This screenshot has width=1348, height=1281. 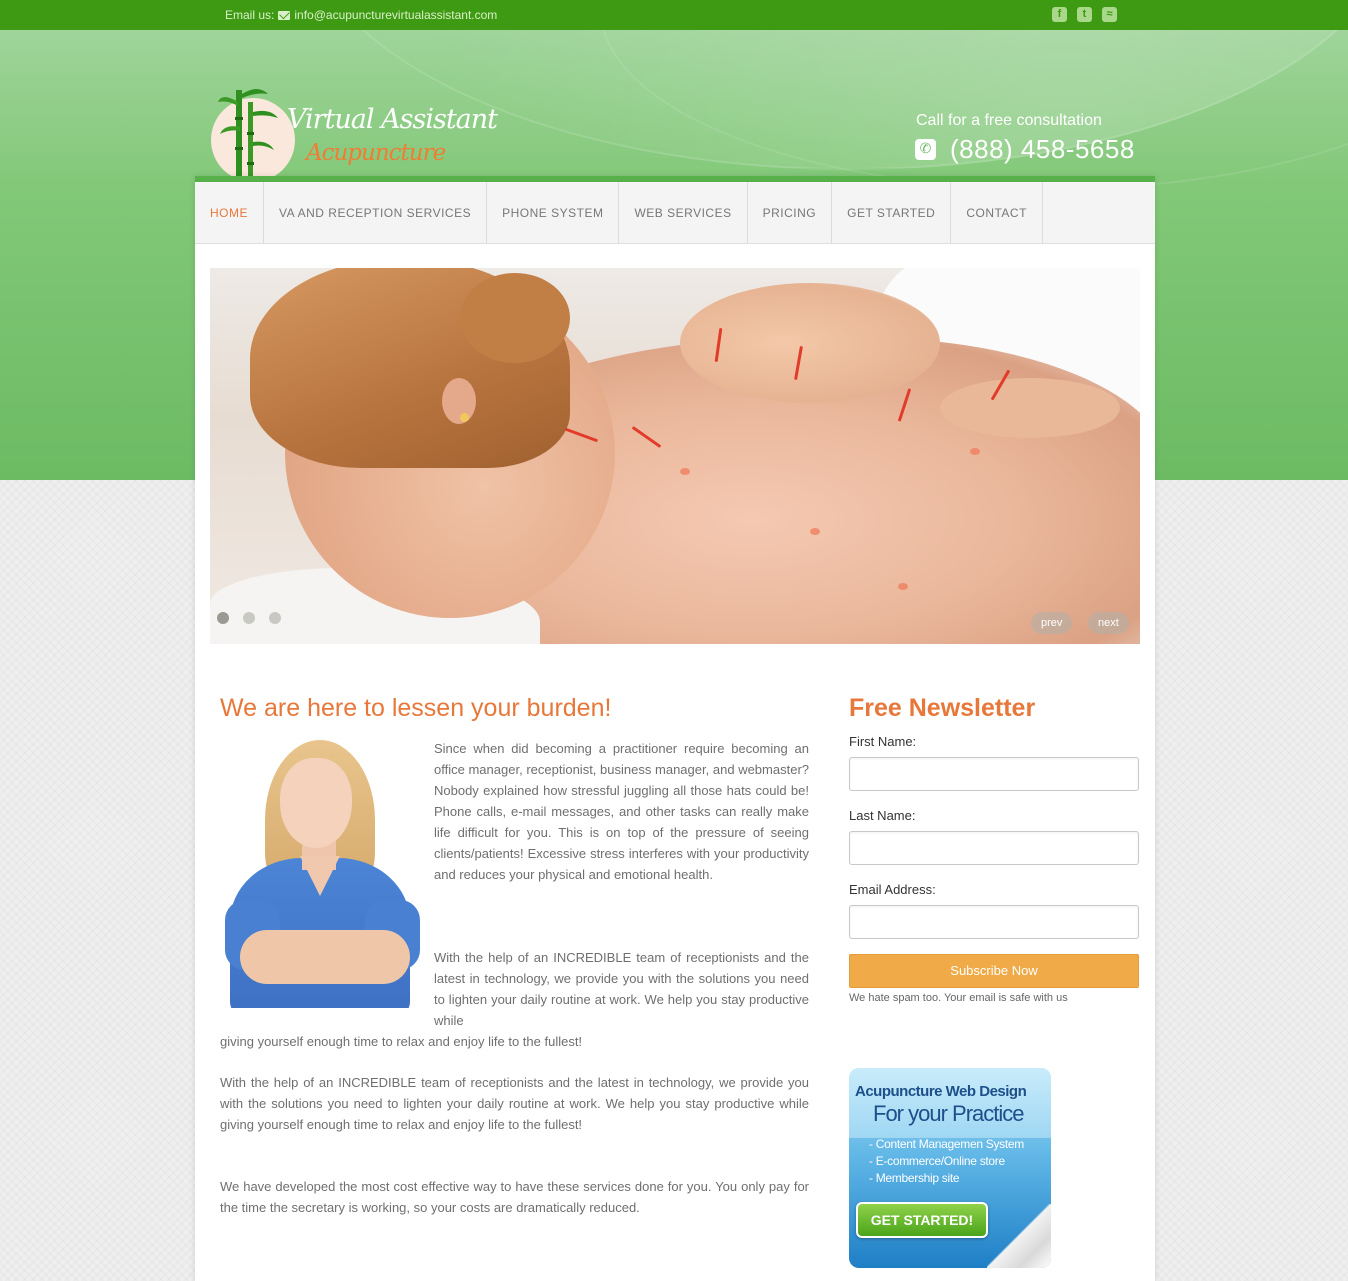 I want to click on facebook-icon: f, so click(x=1059, y=14).